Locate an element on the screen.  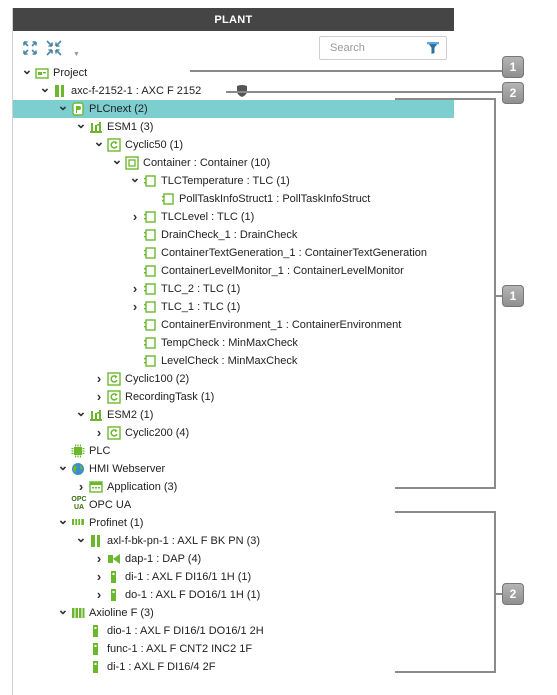
tree-node-label: TLC_2 : TLC (1) is located at coordinates (201, 289).